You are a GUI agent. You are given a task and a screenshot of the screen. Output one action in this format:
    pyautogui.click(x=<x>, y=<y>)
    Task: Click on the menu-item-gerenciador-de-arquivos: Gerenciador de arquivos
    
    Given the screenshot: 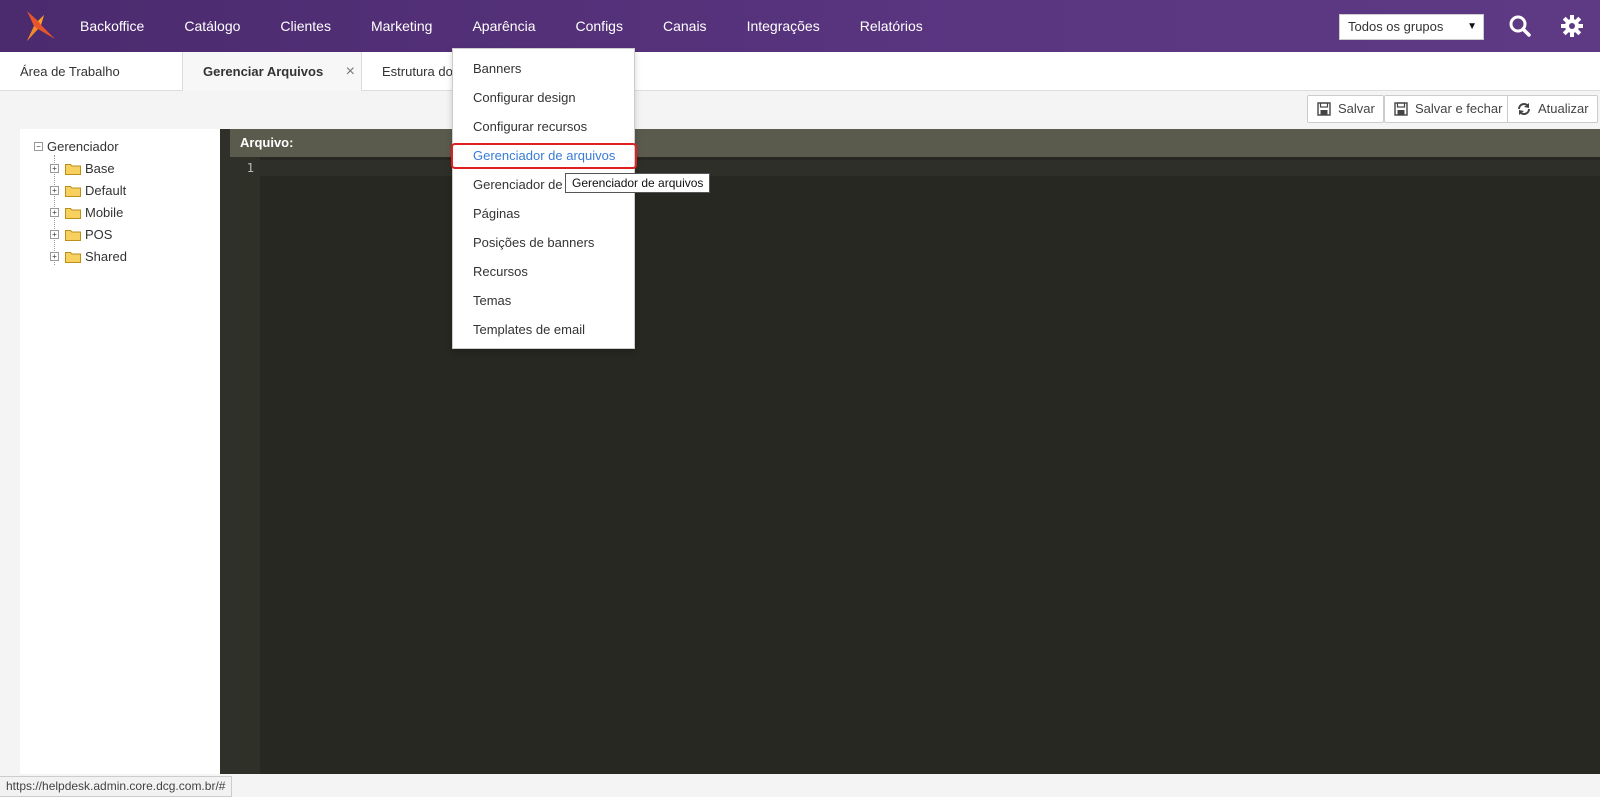 What is the action you would take?
    pyautogui.click(x=544, y=156)
    